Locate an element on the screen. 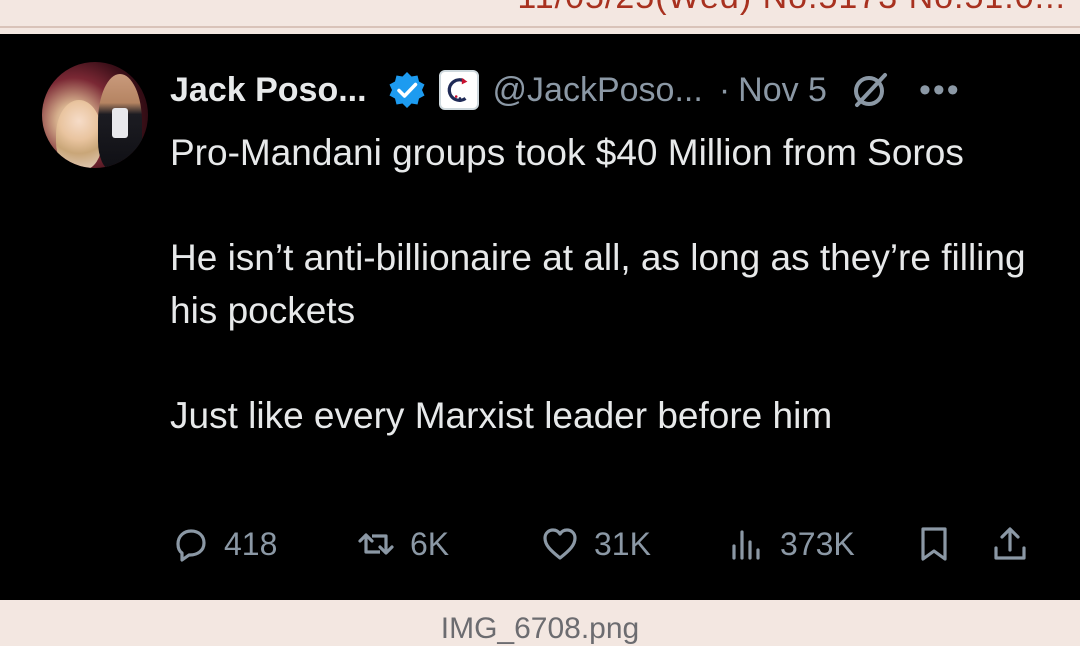 This screenshot has height=646, width=1080. share-button is located at coordinates (1017, 544).